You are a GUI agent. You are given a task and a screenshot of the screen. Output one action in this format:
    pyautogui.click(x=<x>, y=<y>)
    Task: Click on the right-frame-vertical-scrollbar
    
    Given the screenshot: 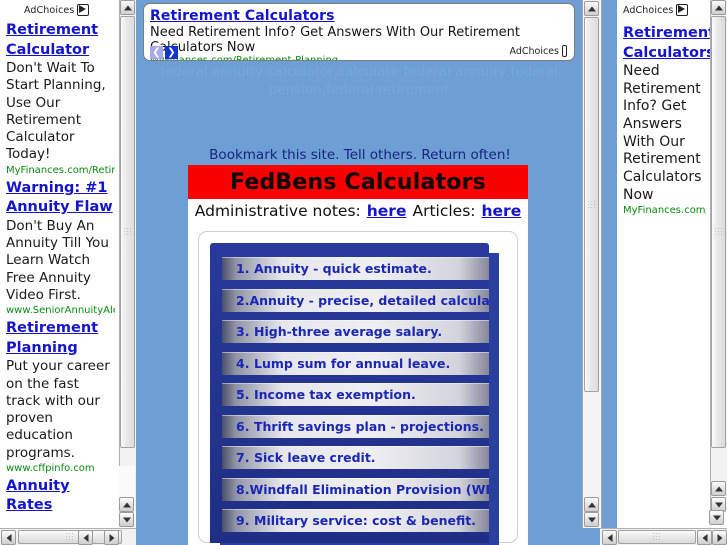 What is the action you would take?
    pyautogui.click(x=718, y=256)
    